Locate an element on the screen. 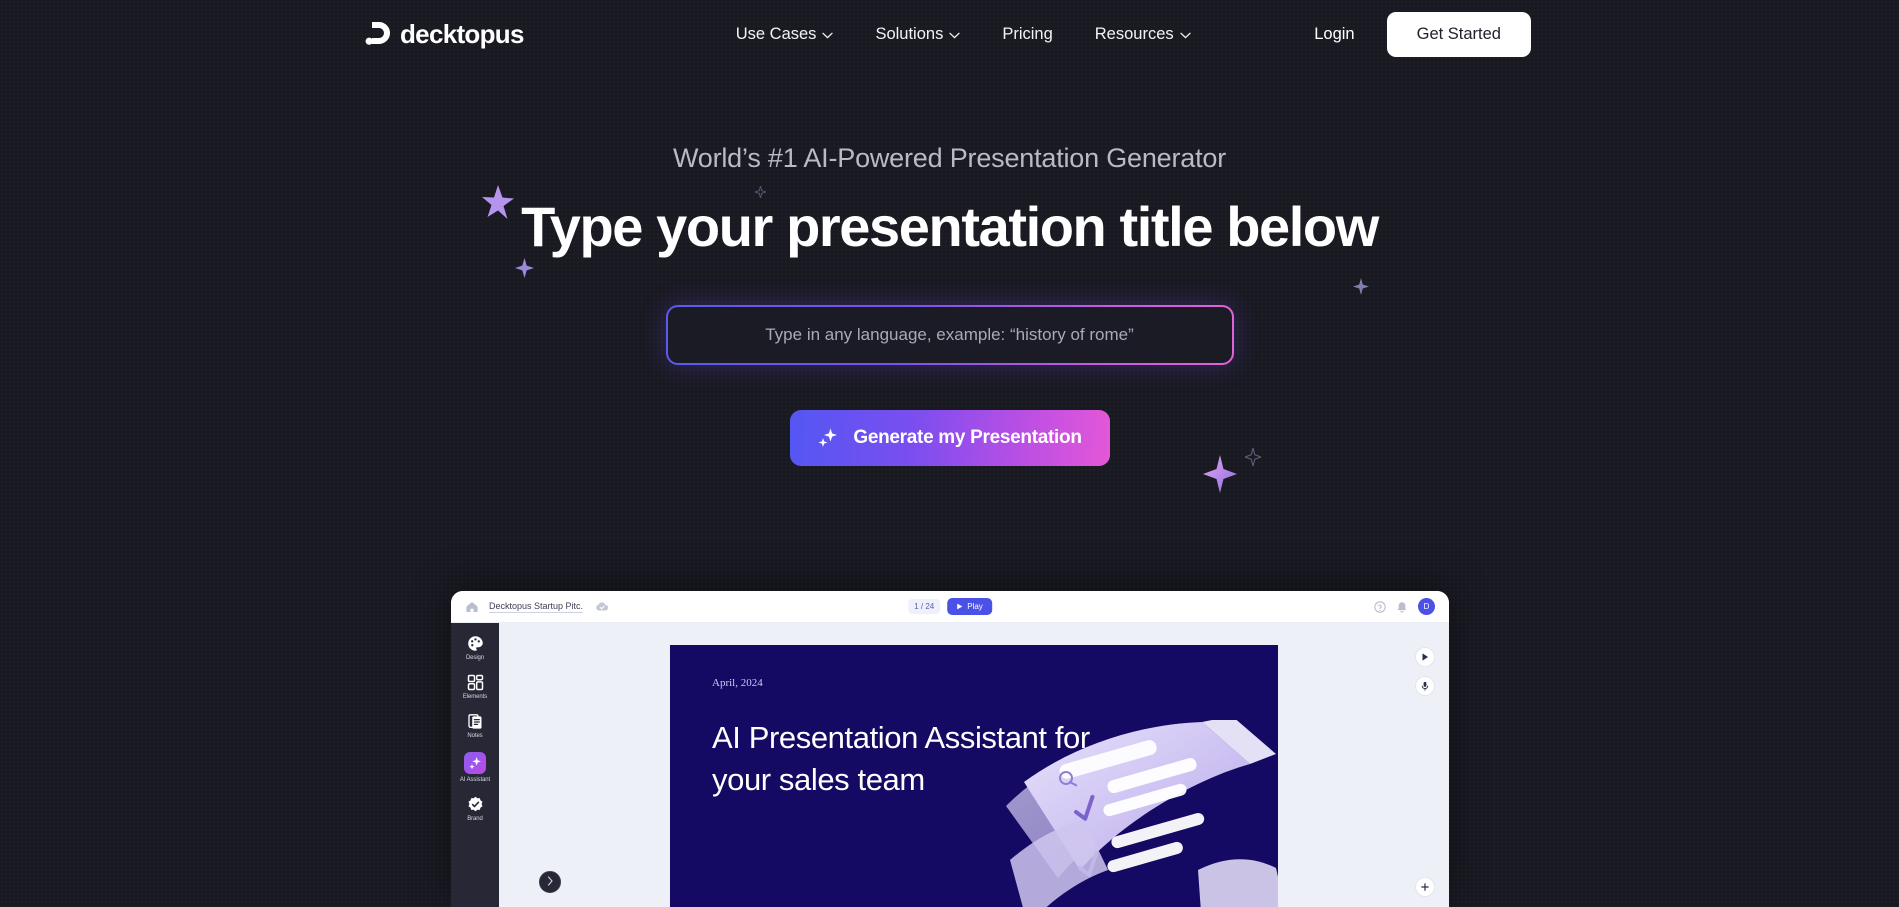 The image size is (1899, 907). nav-item-pricing: Pricing is located at coordinates (1027, 34).